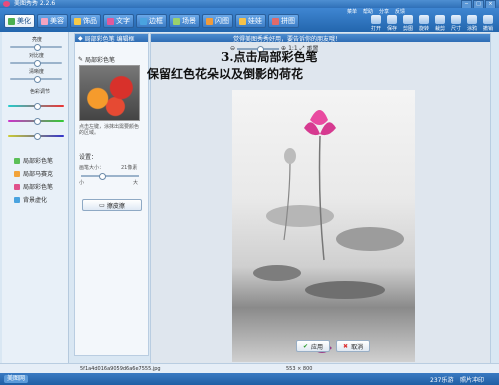  What do you see at coordinates (408, 19) in the screenshot?
I see `cut-icon` at bounding box center [408, 19].